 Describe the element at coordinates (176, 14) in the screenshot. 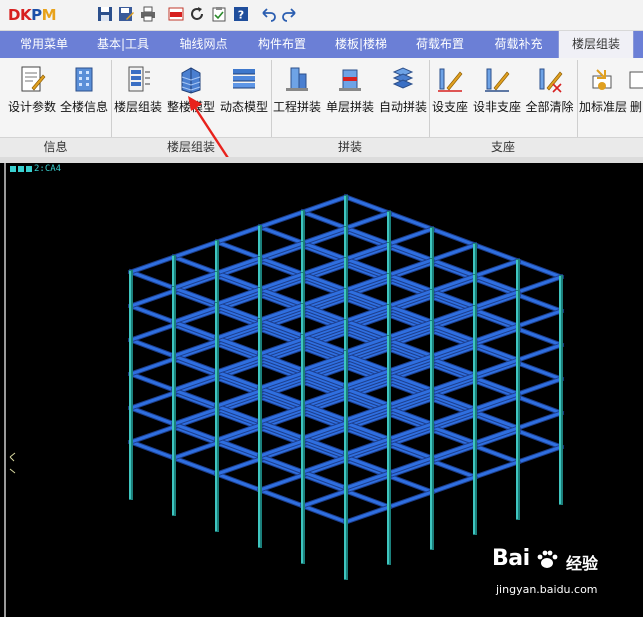

I see `dwg-icon` at that location.